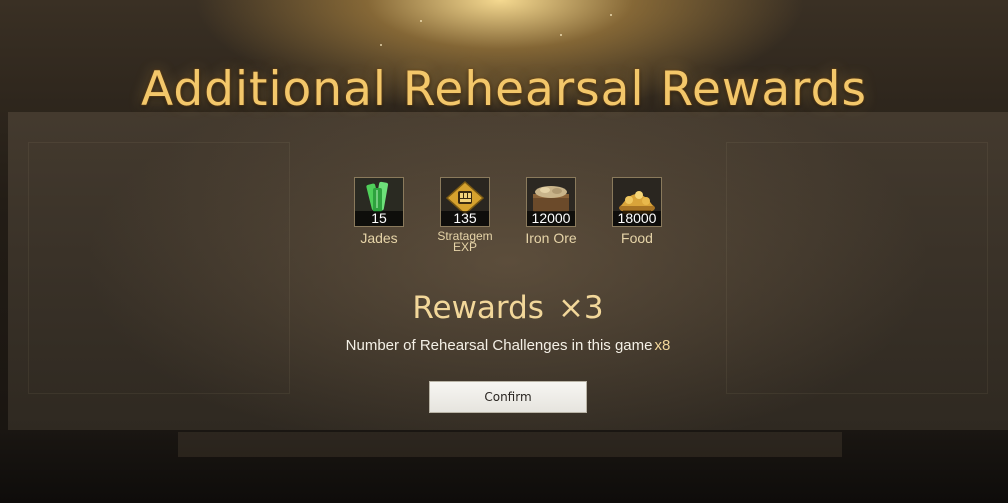 The width and height of the screenshot is (1008, 503). What do you see at coordinates (465, 241) in the screenshot?
I see `reward-label: Stratagem EXP` at bounding box center [465, 241].